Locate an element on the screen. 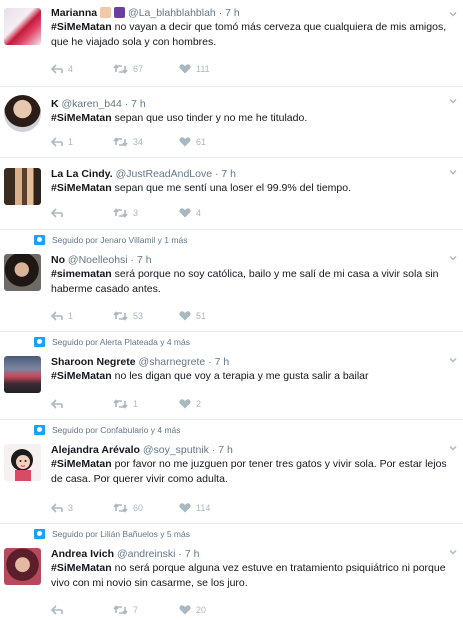  retweet-button: 67 is located at coordinates (146, 69).